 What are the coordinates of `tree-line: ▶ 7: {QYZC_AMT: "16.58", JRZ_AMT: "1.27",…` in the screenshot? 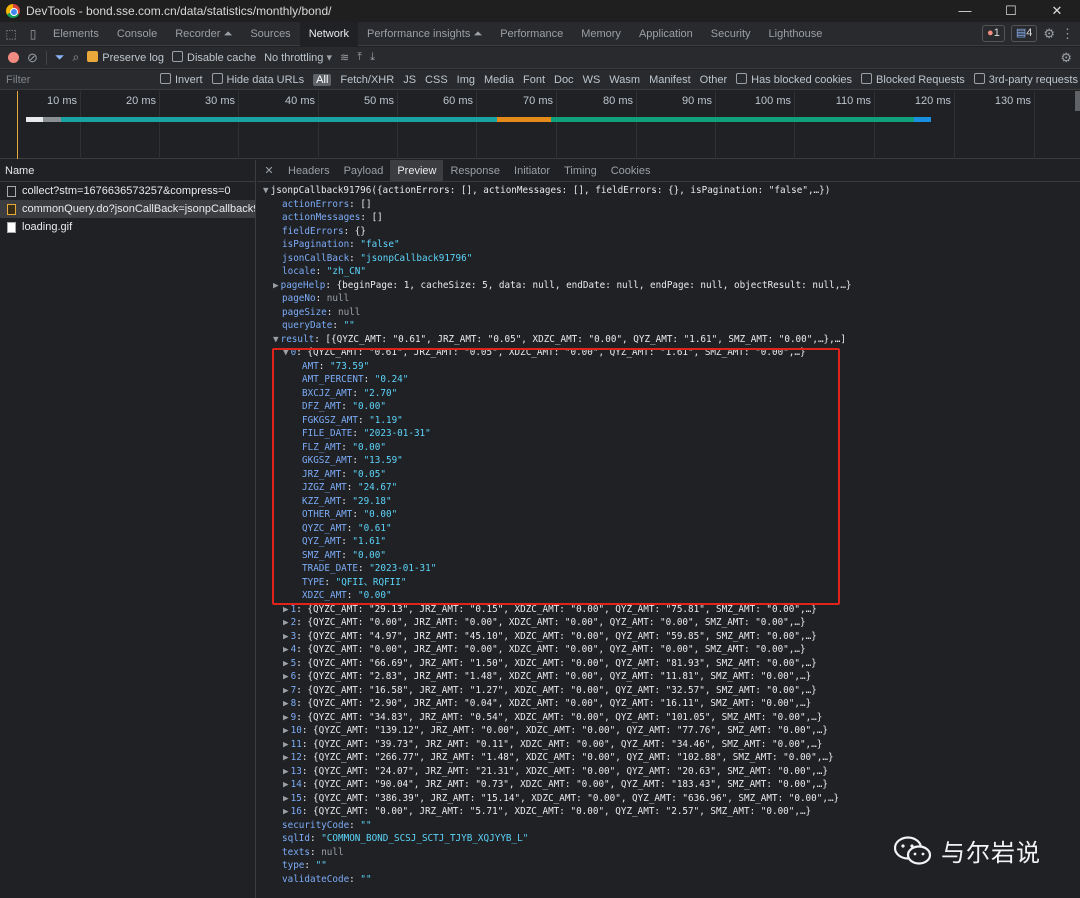 It's located at (550, 691).